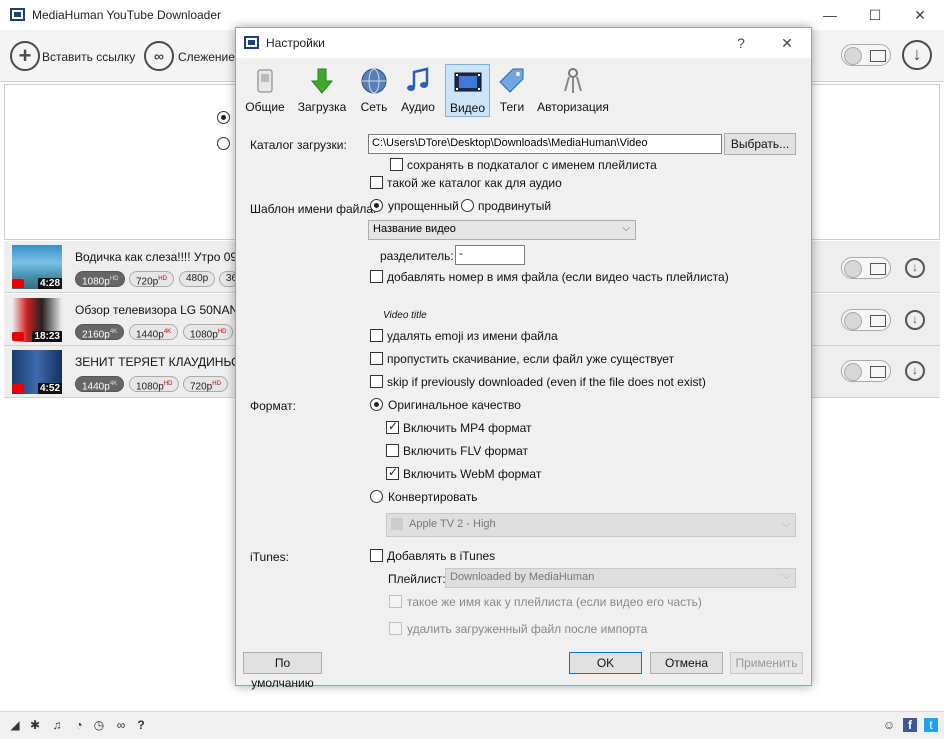  I want to click on same-as-audio-checkbox, so click(376, 182).